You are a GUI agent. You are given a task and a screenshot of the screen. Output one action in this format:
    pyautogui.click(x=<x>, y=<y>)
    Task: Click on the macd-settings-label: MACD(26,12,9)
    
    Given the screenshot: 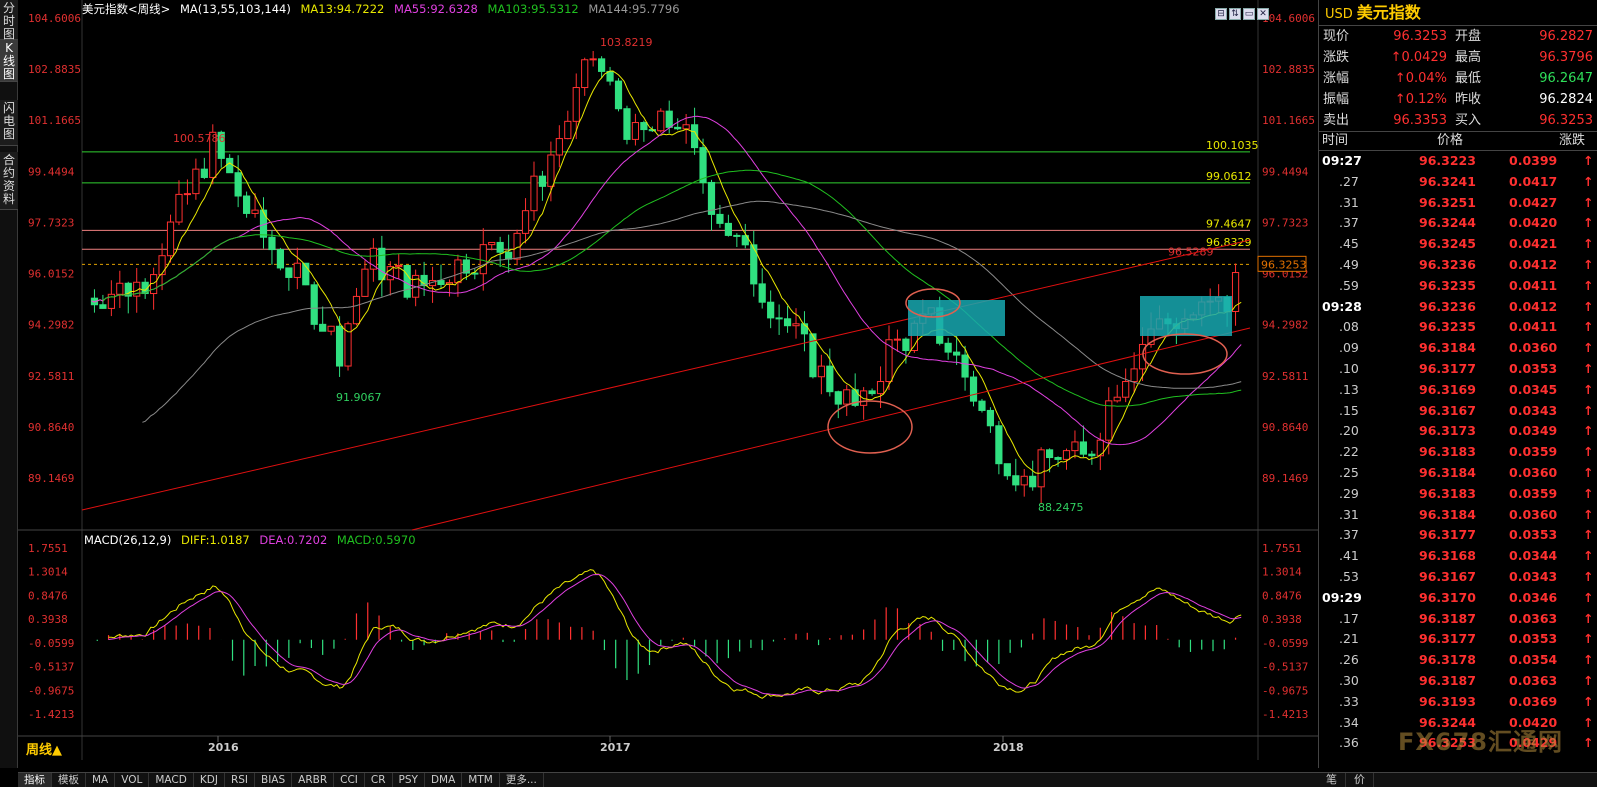 What is the action you would take?
    pyautogui.click(x=127, y=540)
    